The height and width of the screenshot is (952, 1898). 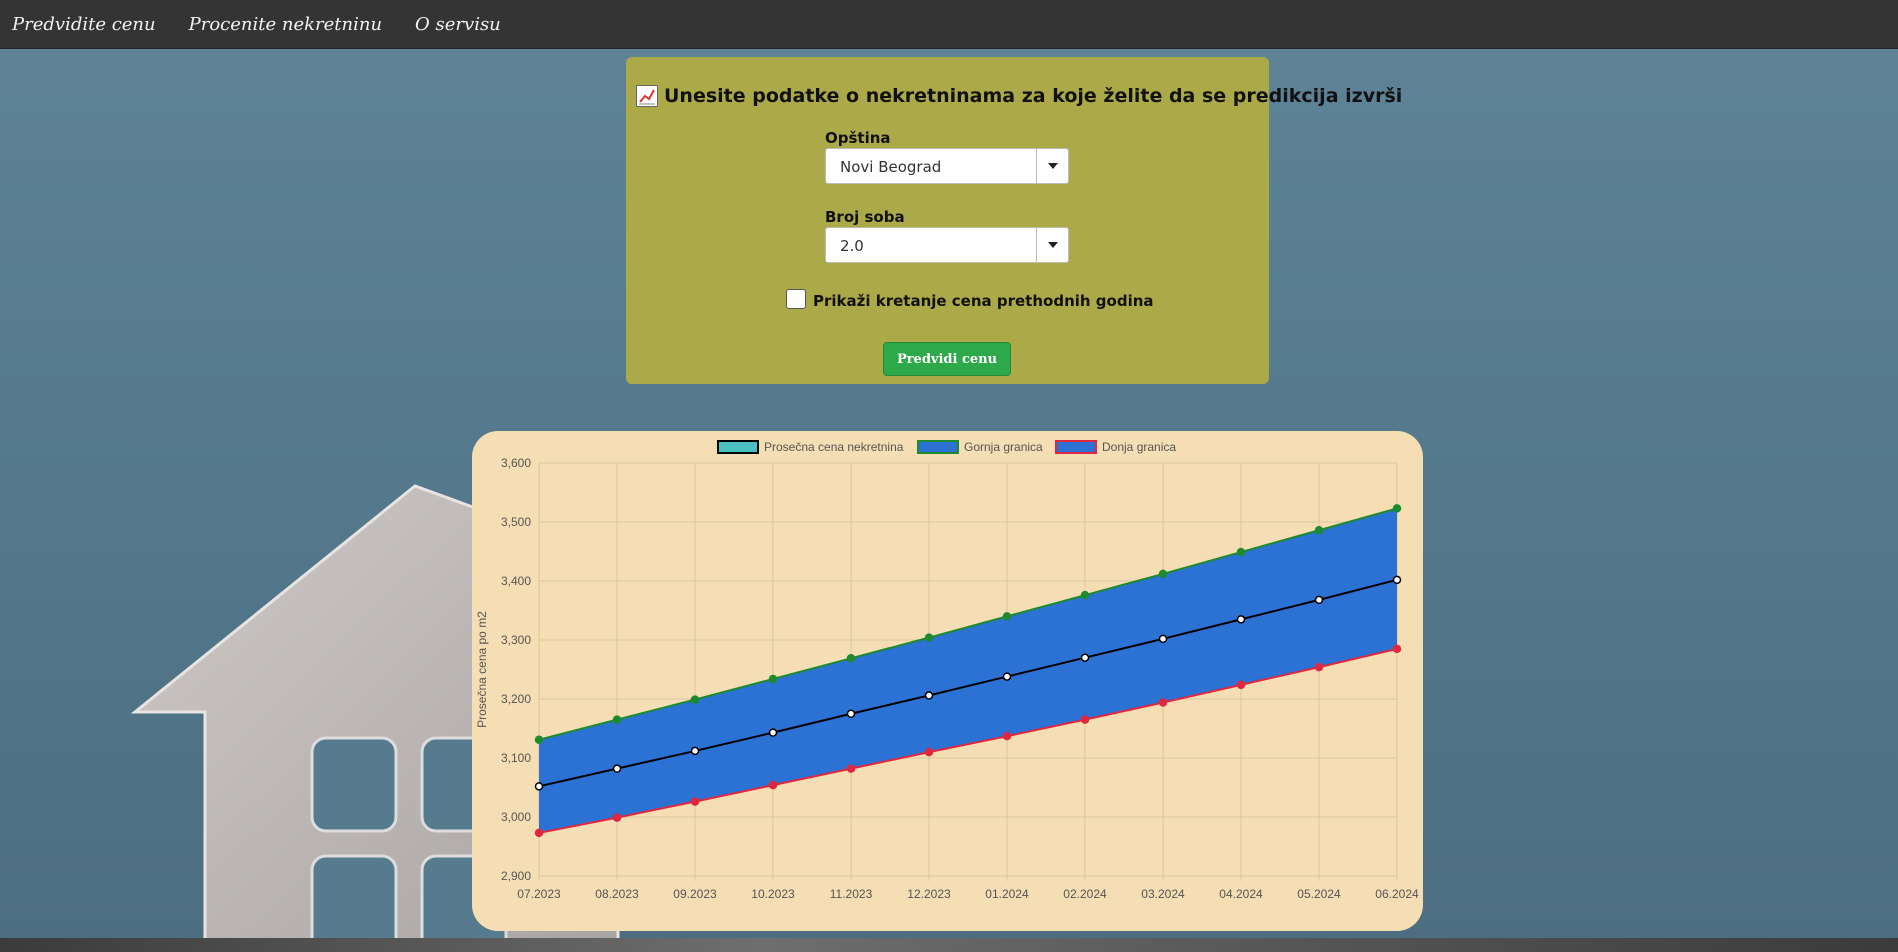 What do you see at coordinates (834, 447) in the screenshot?
I see `legend-label-average: Prosečna cena nekretnina` at bounding box center [834, 447].